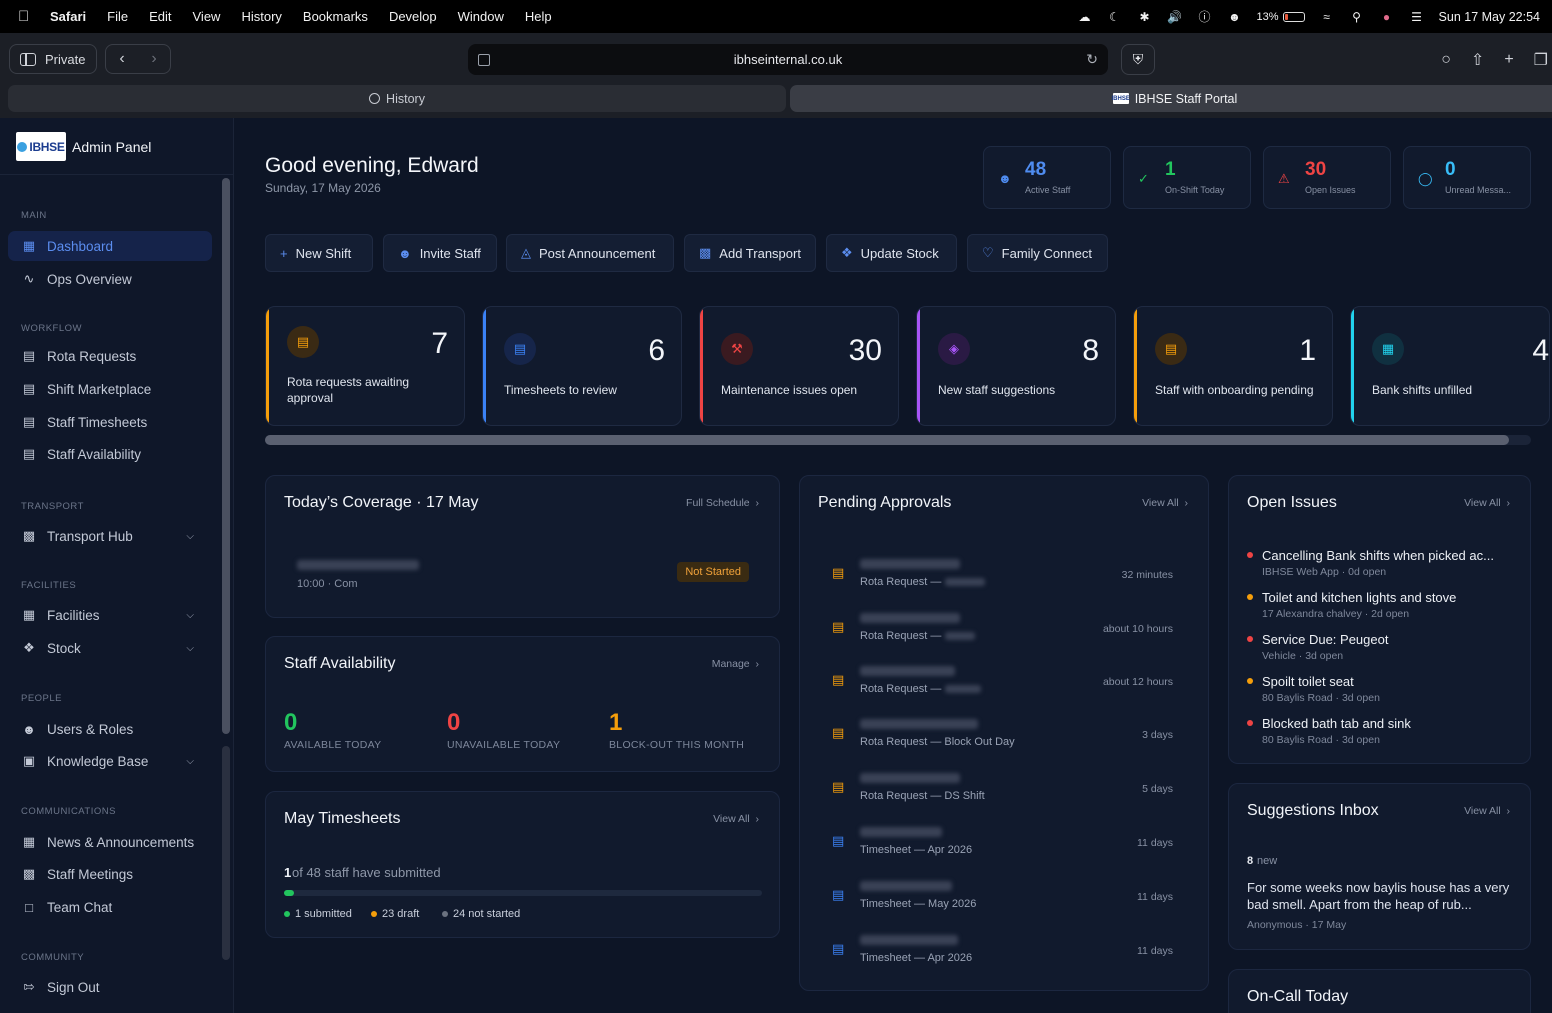 This screenshot has width=1552, height=1013. I want to click on sidebar-item-shift-marketplace: ▤ Shift Marketplace, so click(110, 389).